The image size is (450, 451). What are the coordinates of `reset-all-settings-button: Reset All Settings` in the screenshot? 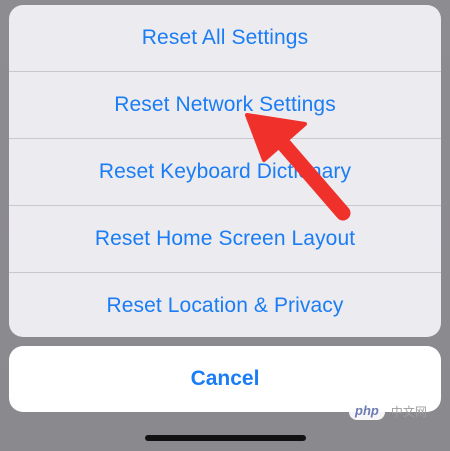 It's located at (225, 38).